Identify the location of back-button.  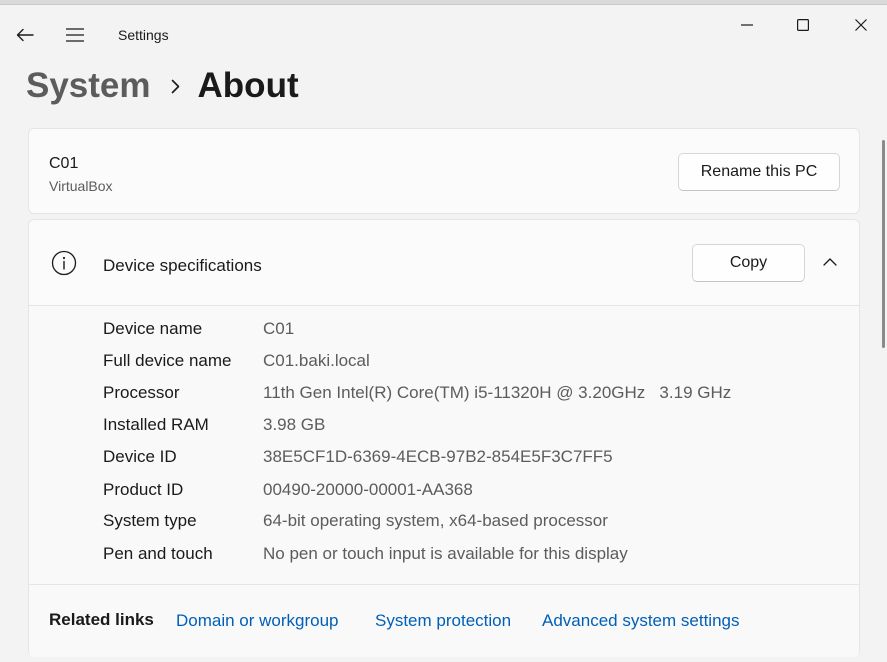
(25, 35).